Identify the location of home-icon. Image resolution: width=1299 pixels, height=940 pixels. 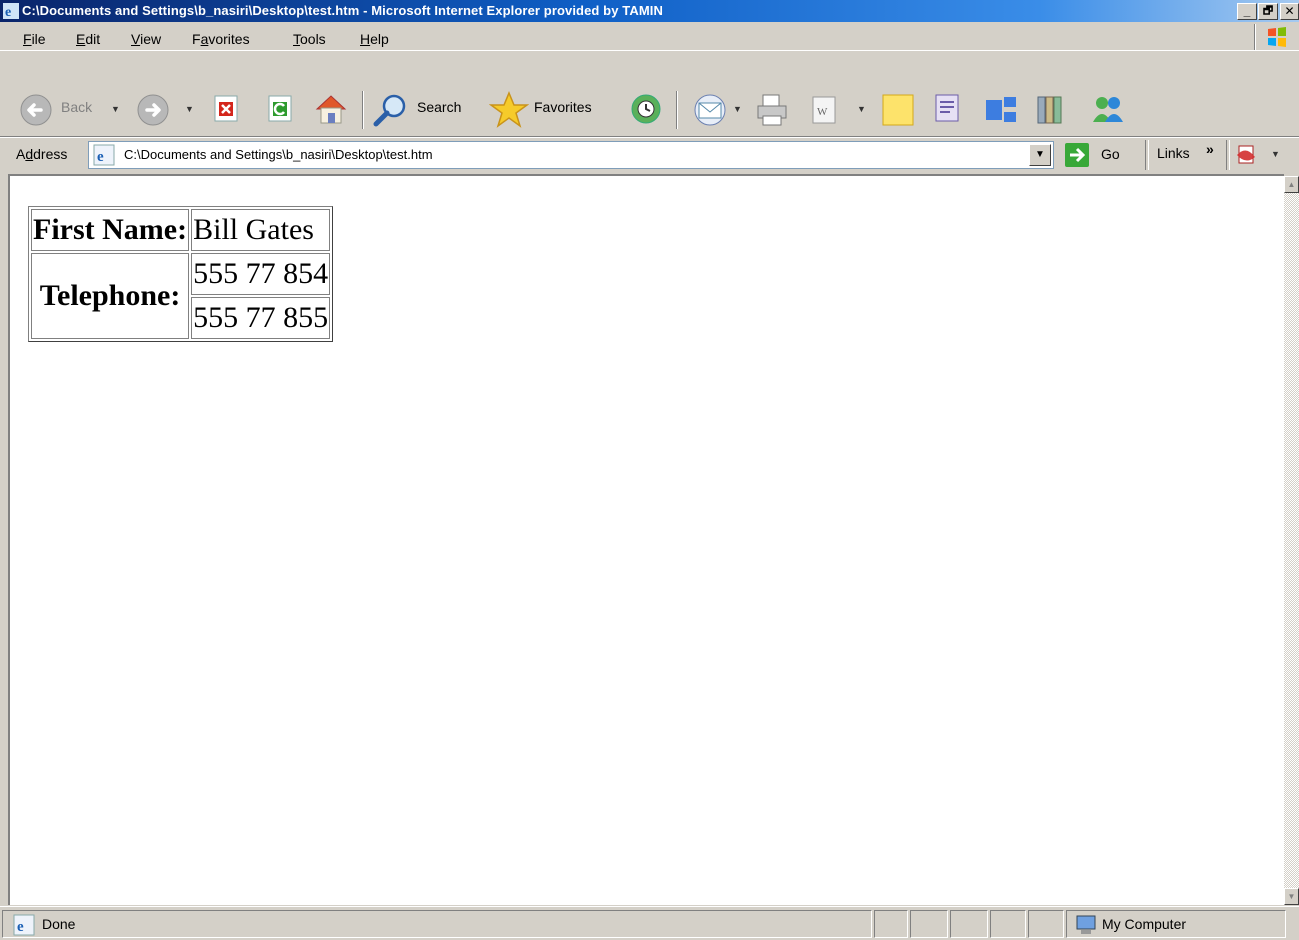
(331, 109).